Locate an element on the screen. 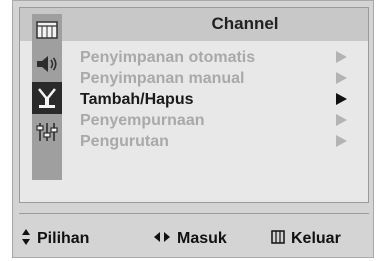  move-label: Pilihan is located at coordinates (63, 238).